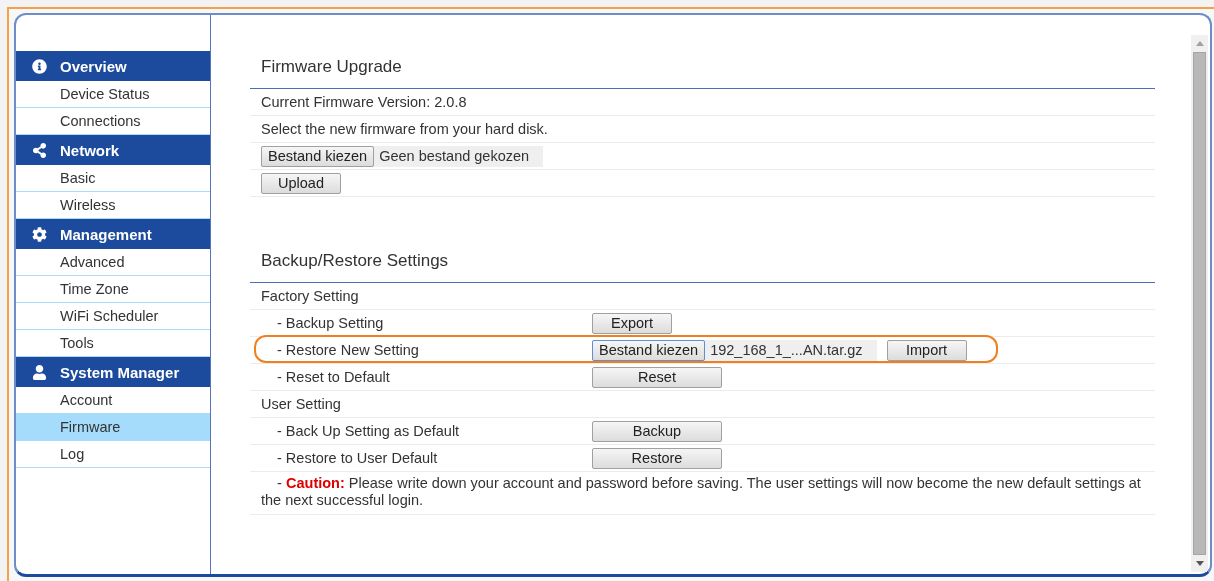 Image resolution: width=1214 pixels, height=581 pixels. I want to click on action-button: Reset, so click(657, 377).